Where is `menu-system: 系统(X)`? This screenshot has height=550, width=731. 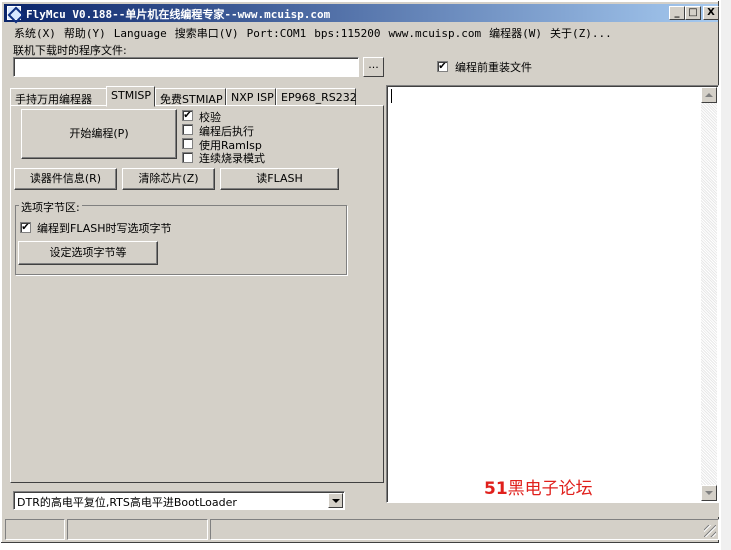 menu-system: 系统(X) is located at coordinates (35, 33).